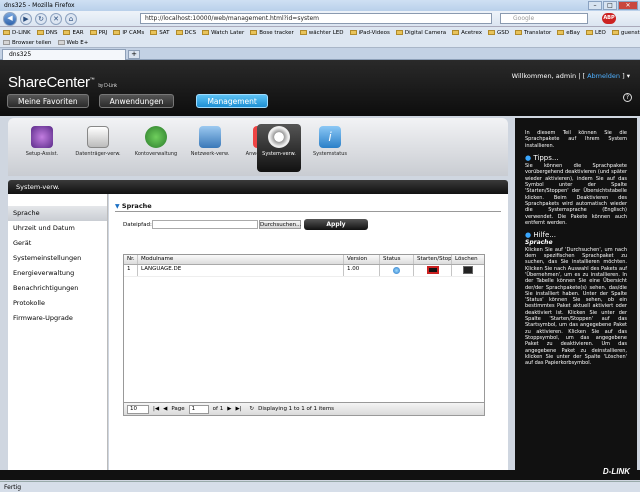  Describe the element at coordinates (610, 5) in the screenshot. I see `maximize-button: □` at that location.